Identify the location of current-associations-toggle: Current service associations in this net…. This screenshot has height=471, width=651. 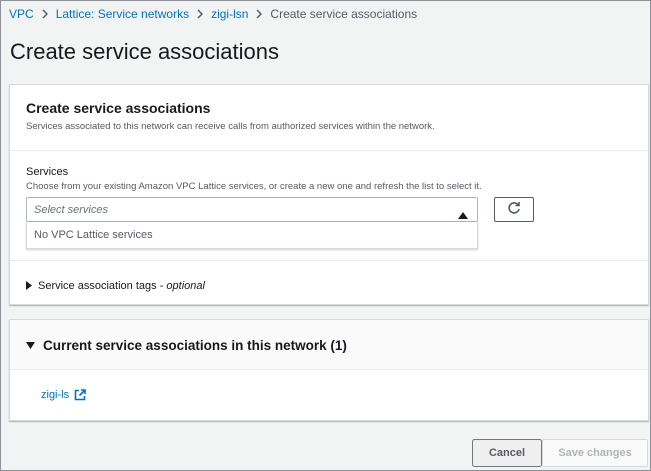
(186, 345).